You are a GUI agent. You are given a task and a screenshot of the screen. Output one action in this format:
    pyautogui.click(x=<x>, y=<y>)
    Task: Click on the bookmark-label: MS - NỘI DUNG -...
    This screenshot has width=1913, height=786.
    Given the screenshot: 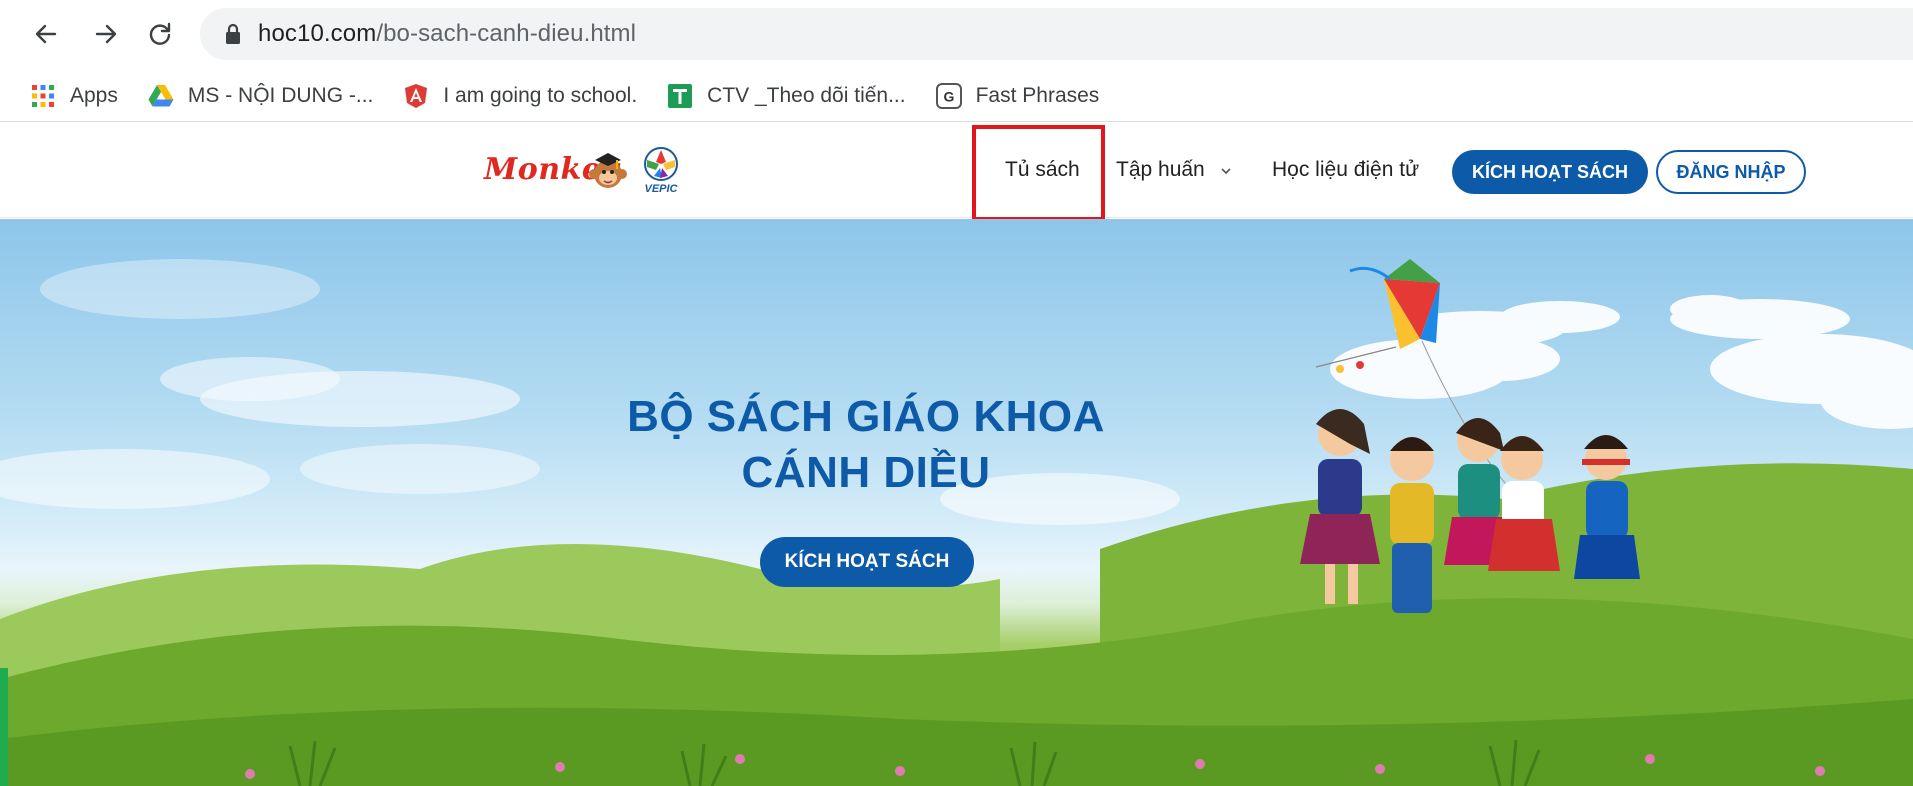 What is the action you would take?
    pyautogui.click(x=280, y=95)
    